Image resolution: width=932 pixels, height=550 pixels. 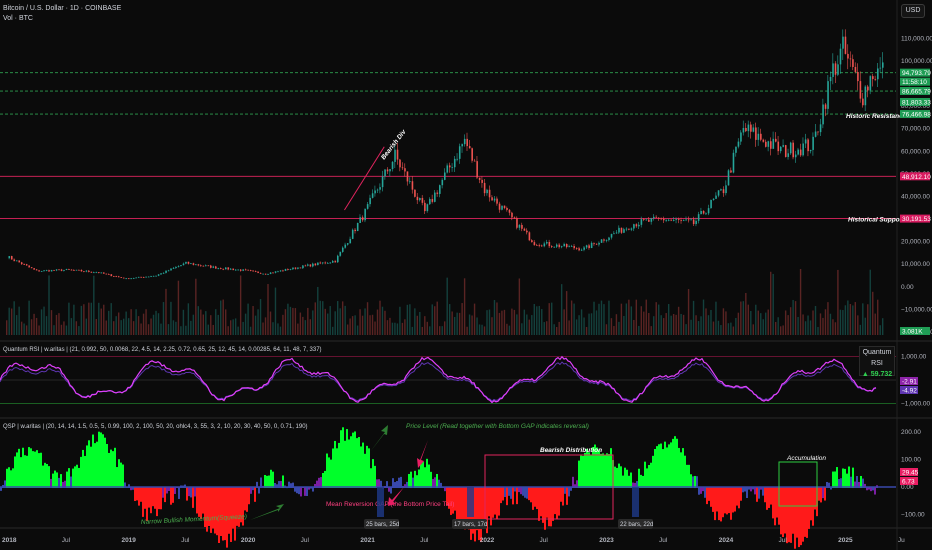 I want to click on time-axis-label: Jul, so click(x=663, y=540).